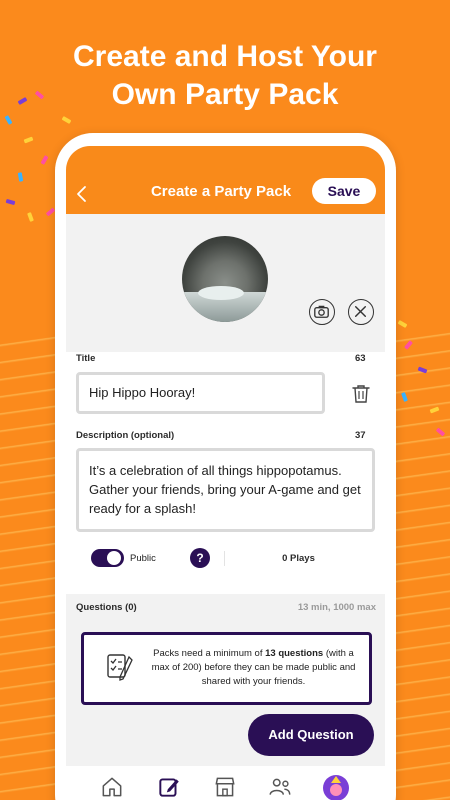 The width and height of the screenshot is (450, 800). What do you see at coordinates (225, 279) in the screenshot?
I see `cover-image` at bounding box center [225, 279].